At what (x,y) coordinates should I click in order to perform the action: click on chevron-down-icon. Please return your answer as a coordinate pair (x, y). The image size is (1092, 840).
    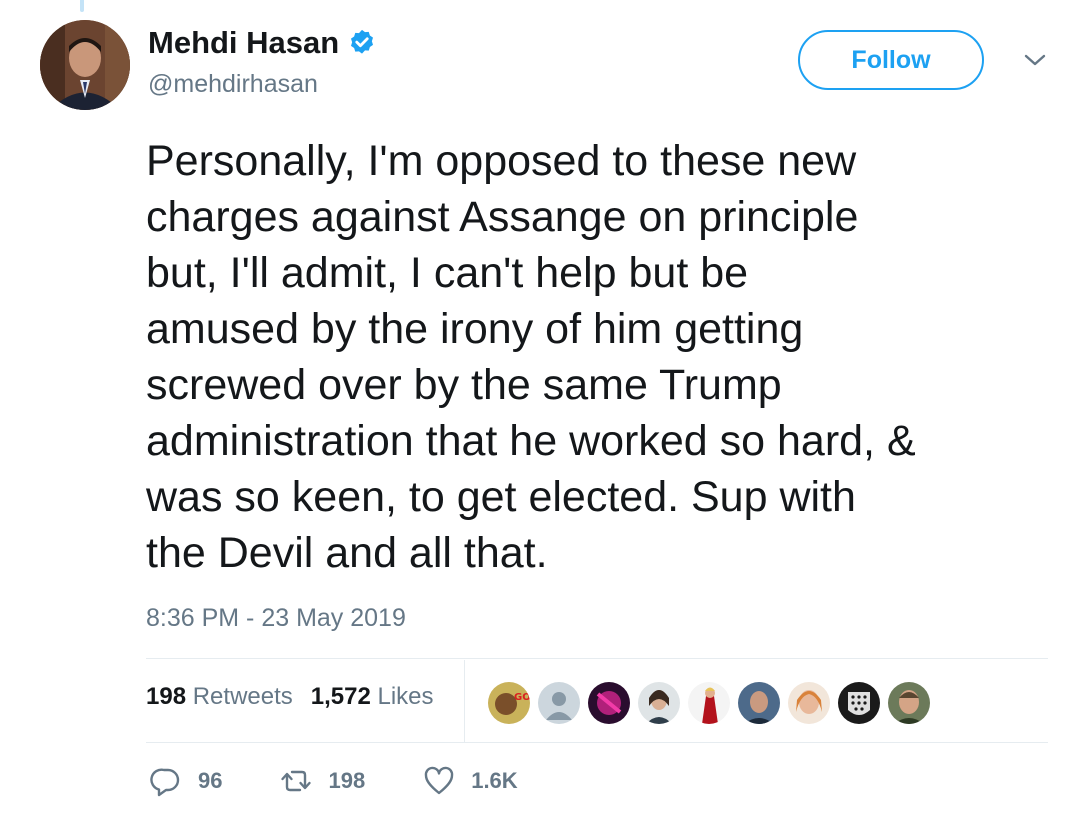
    Looking at the image, I should click on (1035, 60).